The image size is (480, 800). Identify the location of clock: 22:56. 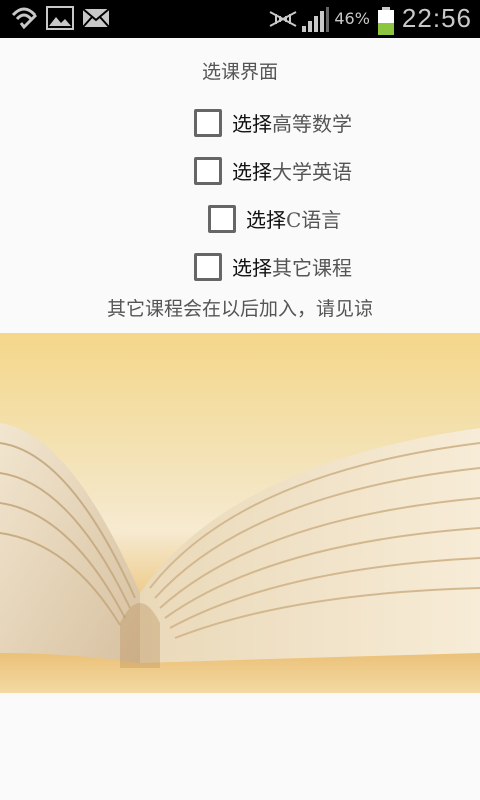
(436, 18).